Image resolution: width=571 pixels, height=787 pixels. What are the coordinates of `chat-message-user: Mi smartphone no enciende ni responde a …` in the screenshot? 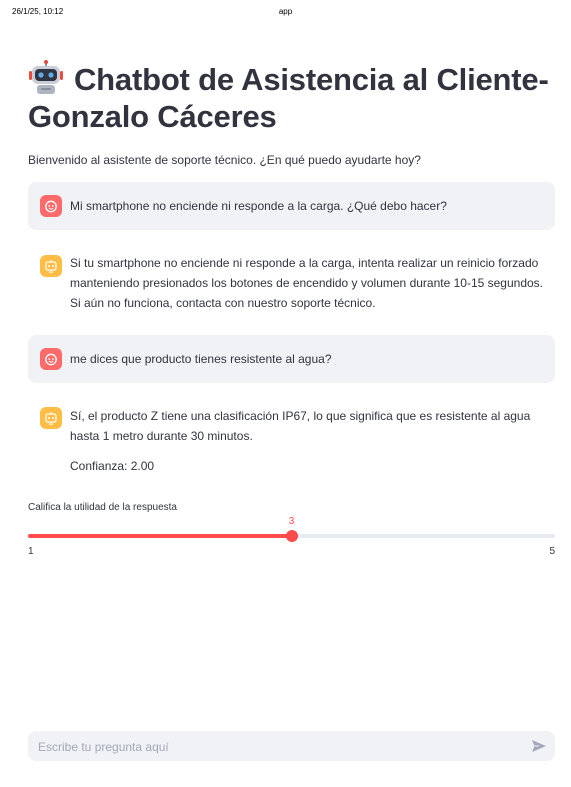 It's located at (291, 206).